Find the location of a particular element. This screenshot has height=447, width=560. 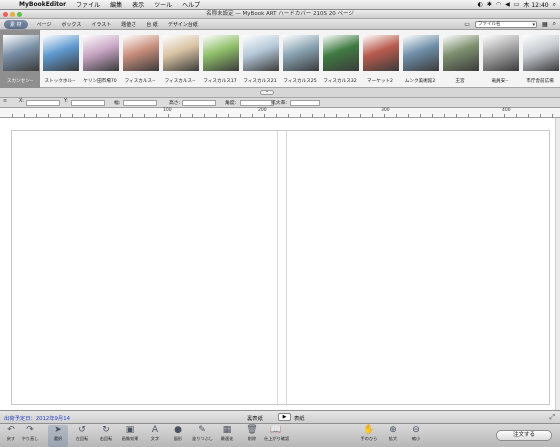

photo-caption: 王宮 is located at coordinates (460, 81).